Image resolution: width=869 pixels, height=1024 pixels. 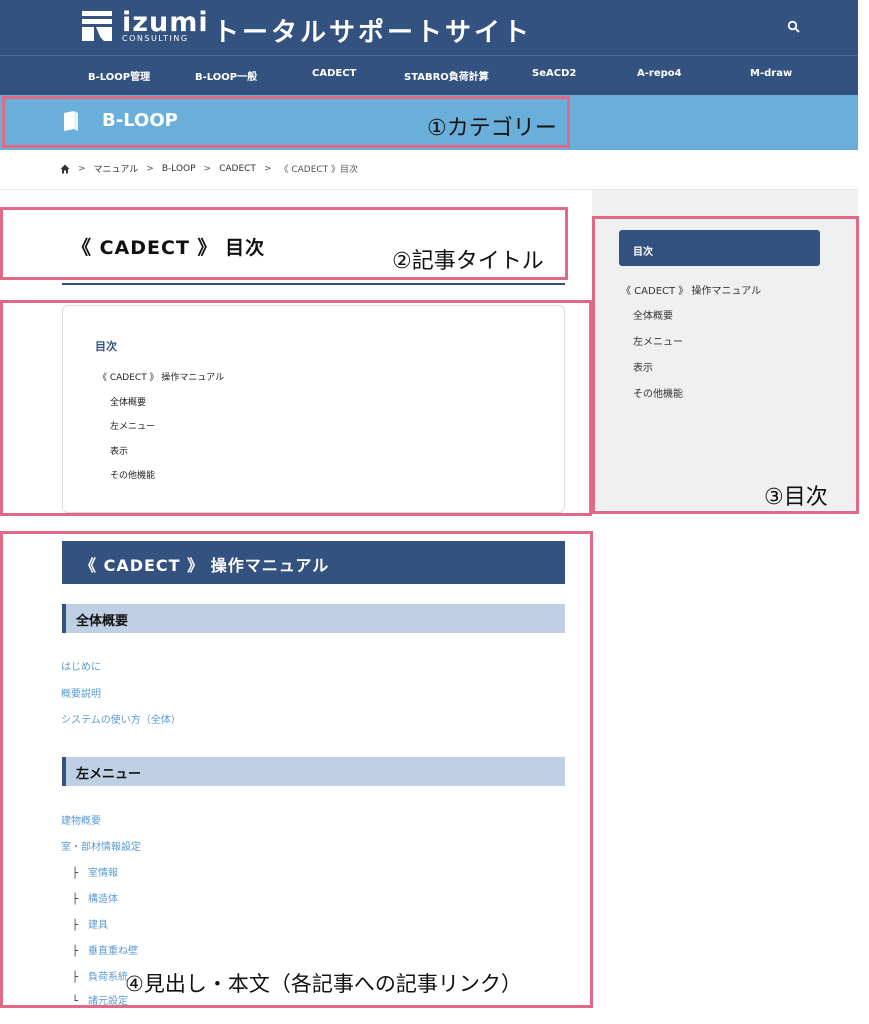 I want to click on annotation-box-toc-body, so click(x=296, y=408).